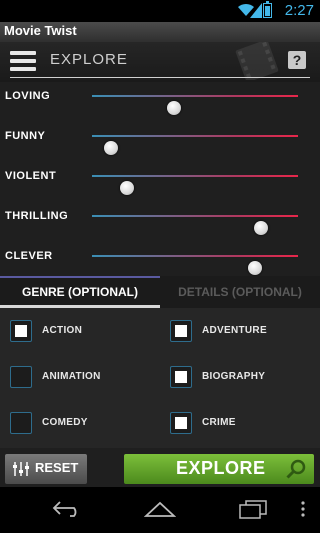 This screenshot has height=533, width=320. I want to click on slider-row-funny: FUNNY, so click(160, 142).